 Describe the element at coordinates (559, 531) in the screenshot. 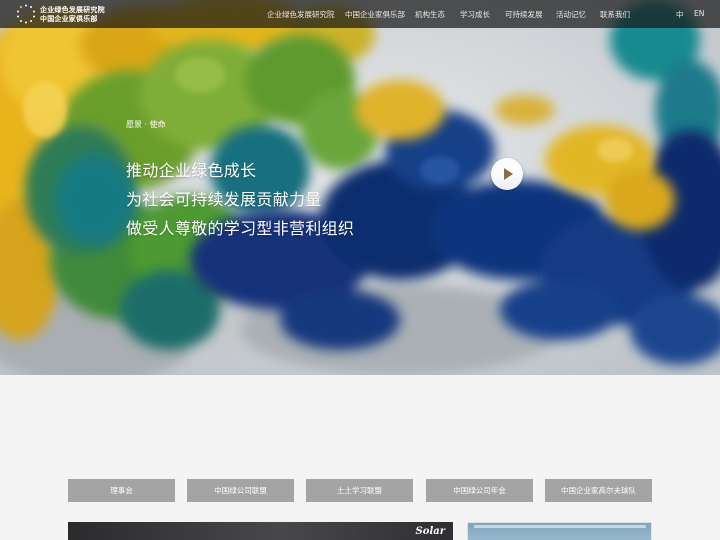

I see `feature-card-right` at that location.